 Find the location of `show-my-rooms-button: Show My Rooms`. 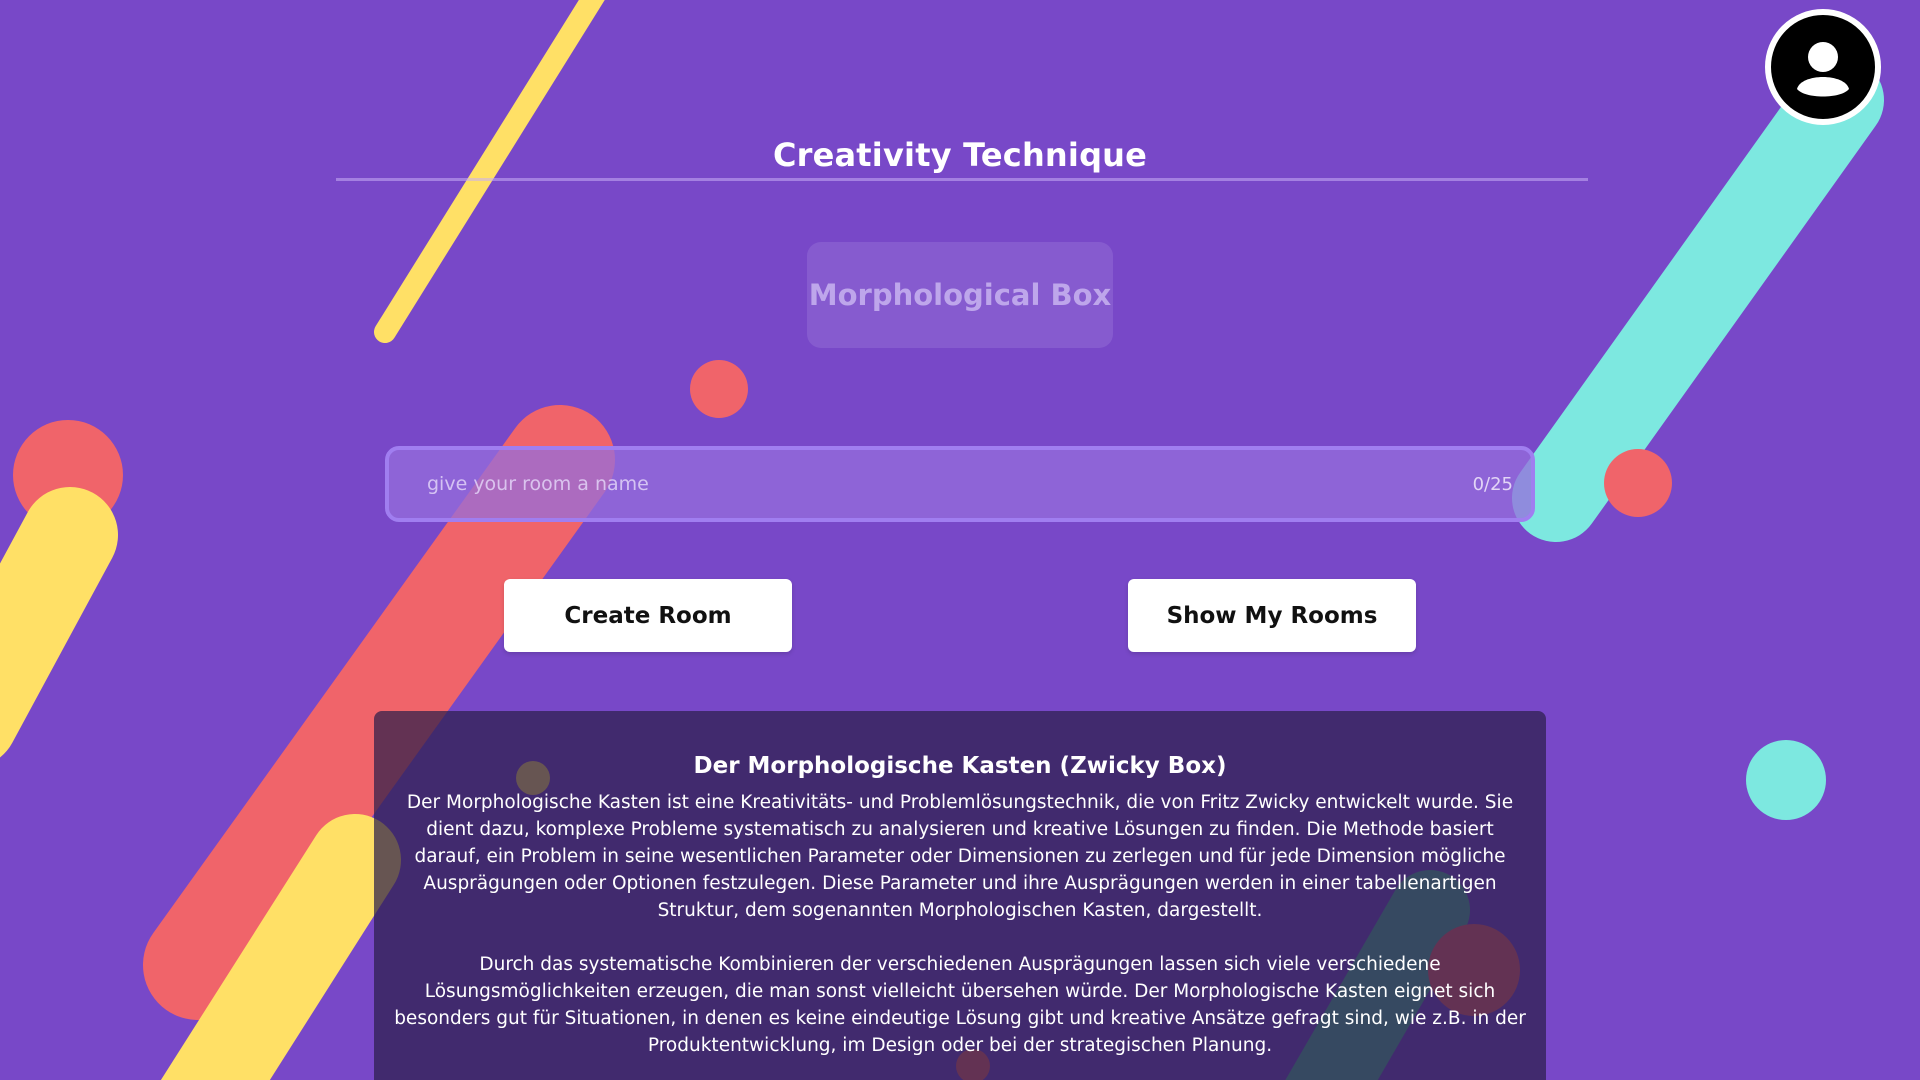

show-my-rooms-button: Show My Rooms is located at coordinates (1272, 615).